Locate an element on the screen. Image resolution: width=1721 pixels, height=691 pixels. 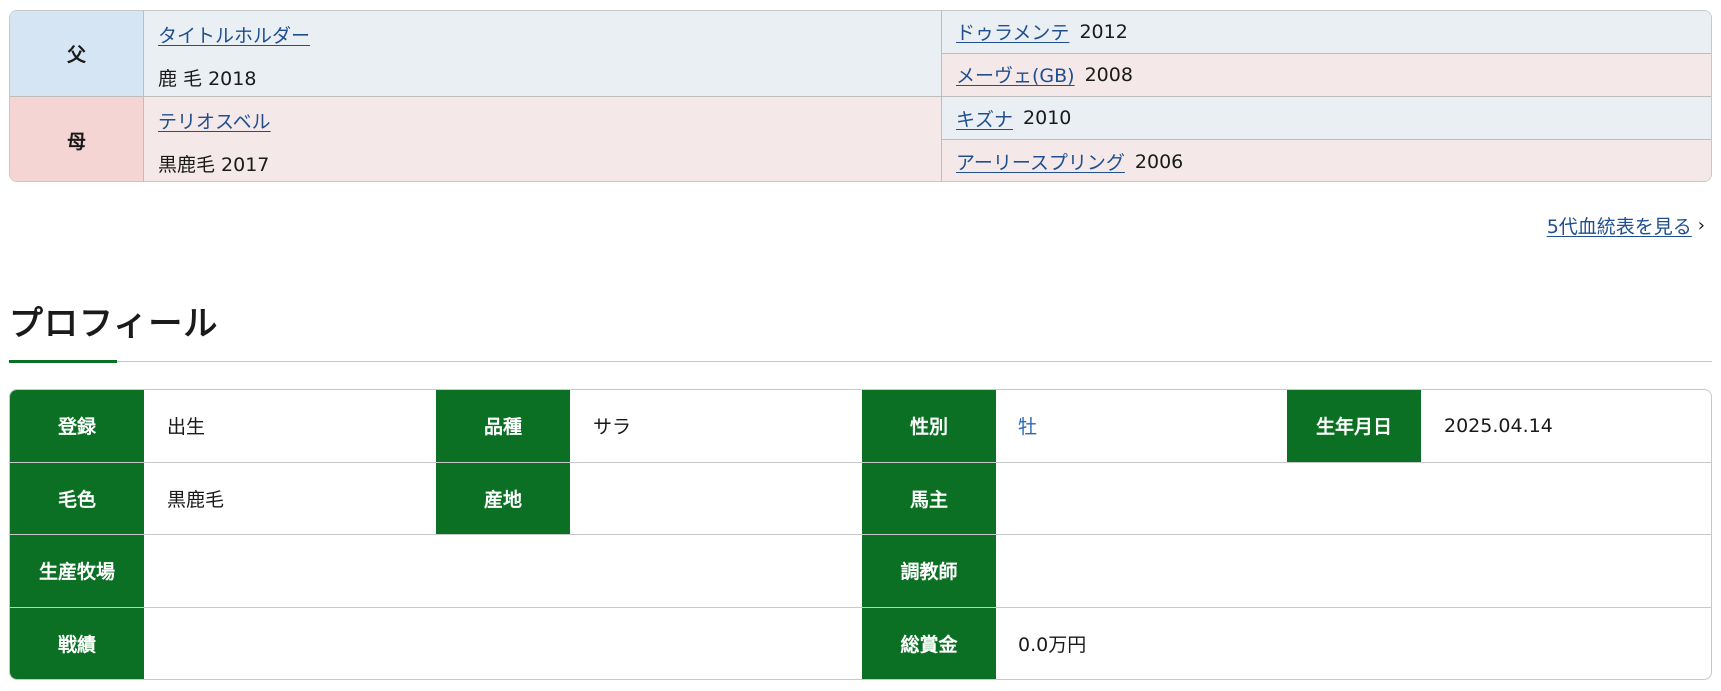
profile-heading: プロフィール is located at coordinates (114, 324).